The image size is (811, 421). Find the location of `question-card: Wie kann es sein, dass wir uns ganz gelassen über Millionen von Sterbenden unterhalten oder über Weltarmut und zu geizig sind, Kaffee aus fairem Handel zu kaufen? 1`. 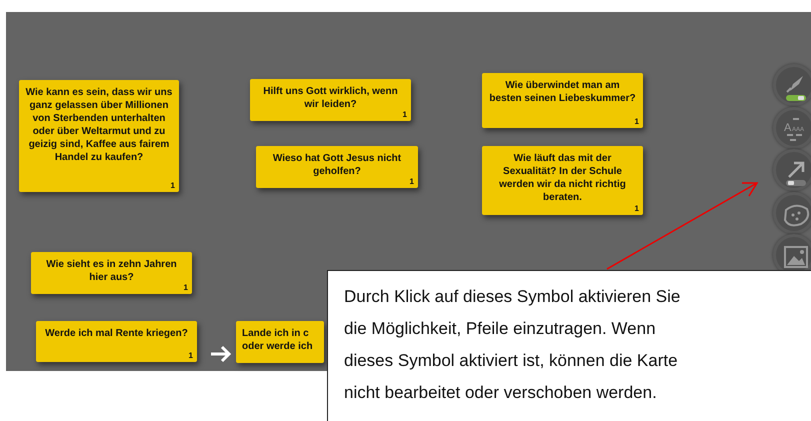

question-card: Wie kann es sein, dass wir uns ganz gelassen über Millionen von Sterbenden unterhalten oder über Weltarmut und zu geizig sind, Kaffee aus fairem Handel zu kaufen? 1 is located at coordinates (99, 136).